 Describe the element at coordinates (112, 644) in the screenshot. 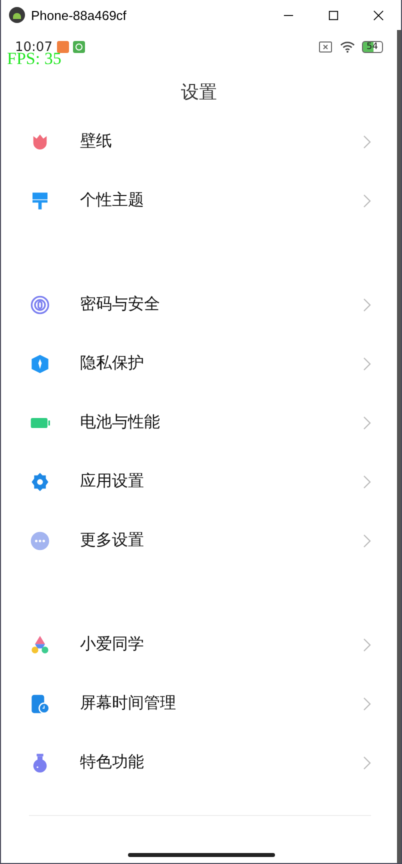

I see `item-label: 小爱同学` at that location.